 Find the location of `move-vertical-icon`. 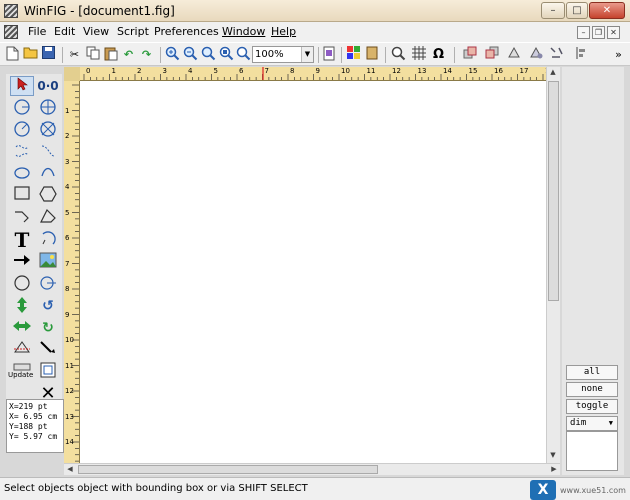

move-vertical-icon is located at coordinates (22, 306).